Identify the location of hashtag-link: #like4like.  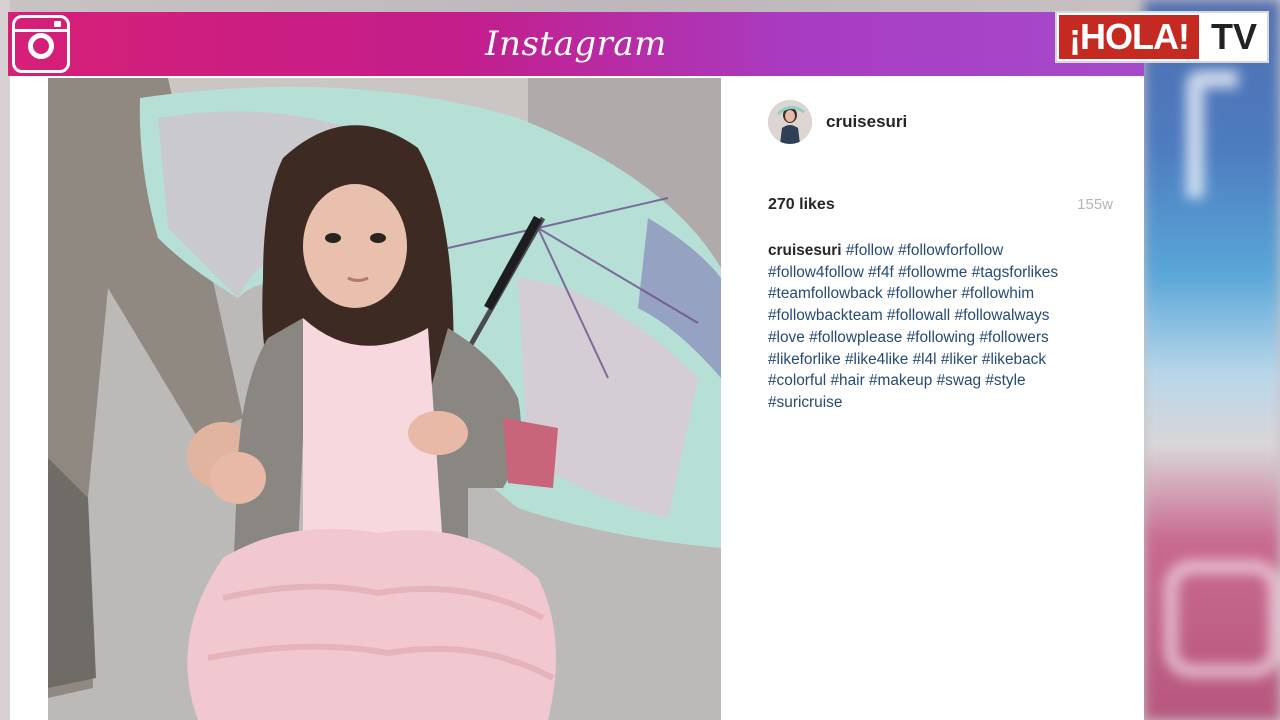
(876, 359).